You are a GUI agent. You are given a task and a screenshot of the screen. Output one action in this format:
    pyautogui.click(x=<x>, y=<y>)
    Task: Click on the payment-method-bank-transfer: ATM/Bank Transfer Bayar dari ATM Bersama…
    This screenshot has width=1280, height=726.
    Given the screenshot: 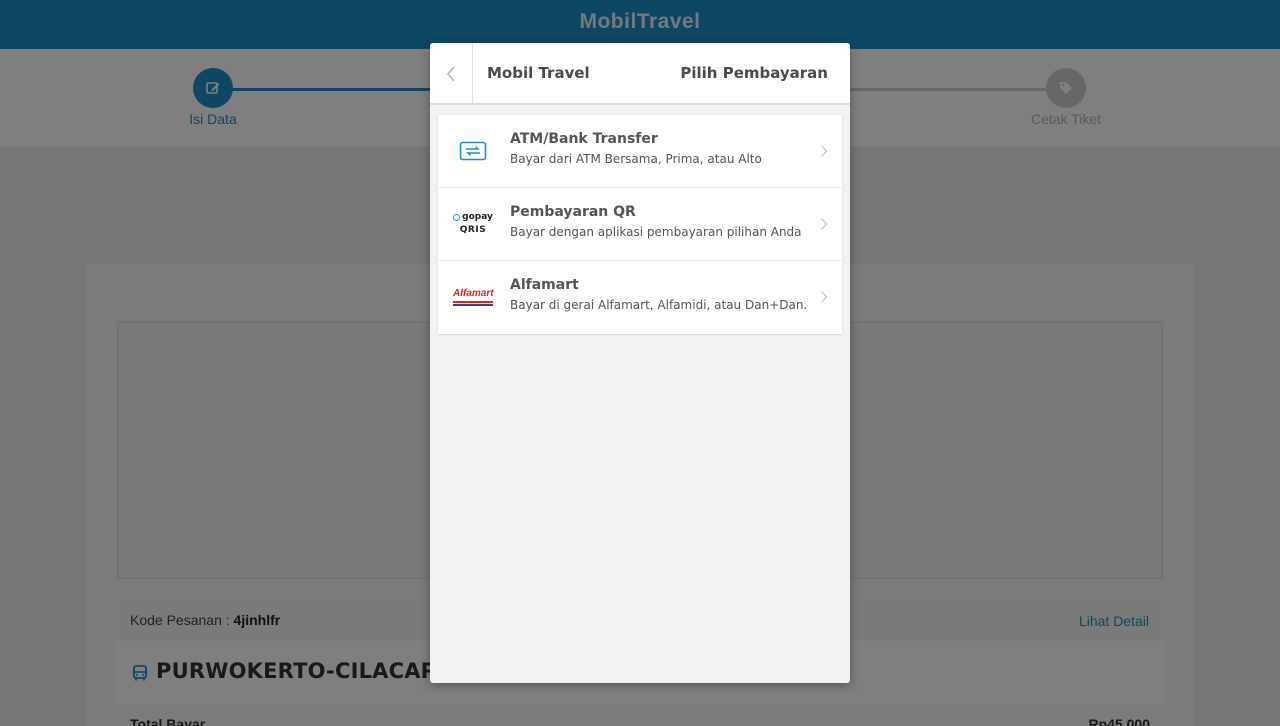 What is the action you would take?
    pyautogui.click(x=640, y=151)
    